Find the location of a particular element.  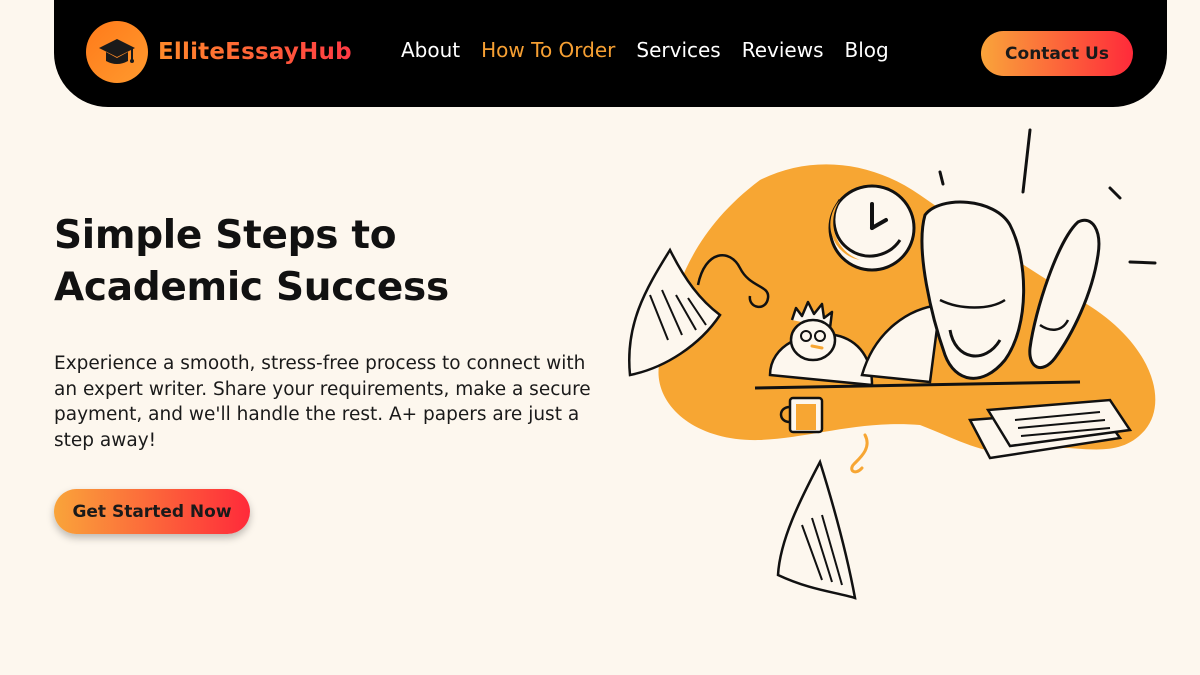

documents-stack is located at coordinates (1050, 429).